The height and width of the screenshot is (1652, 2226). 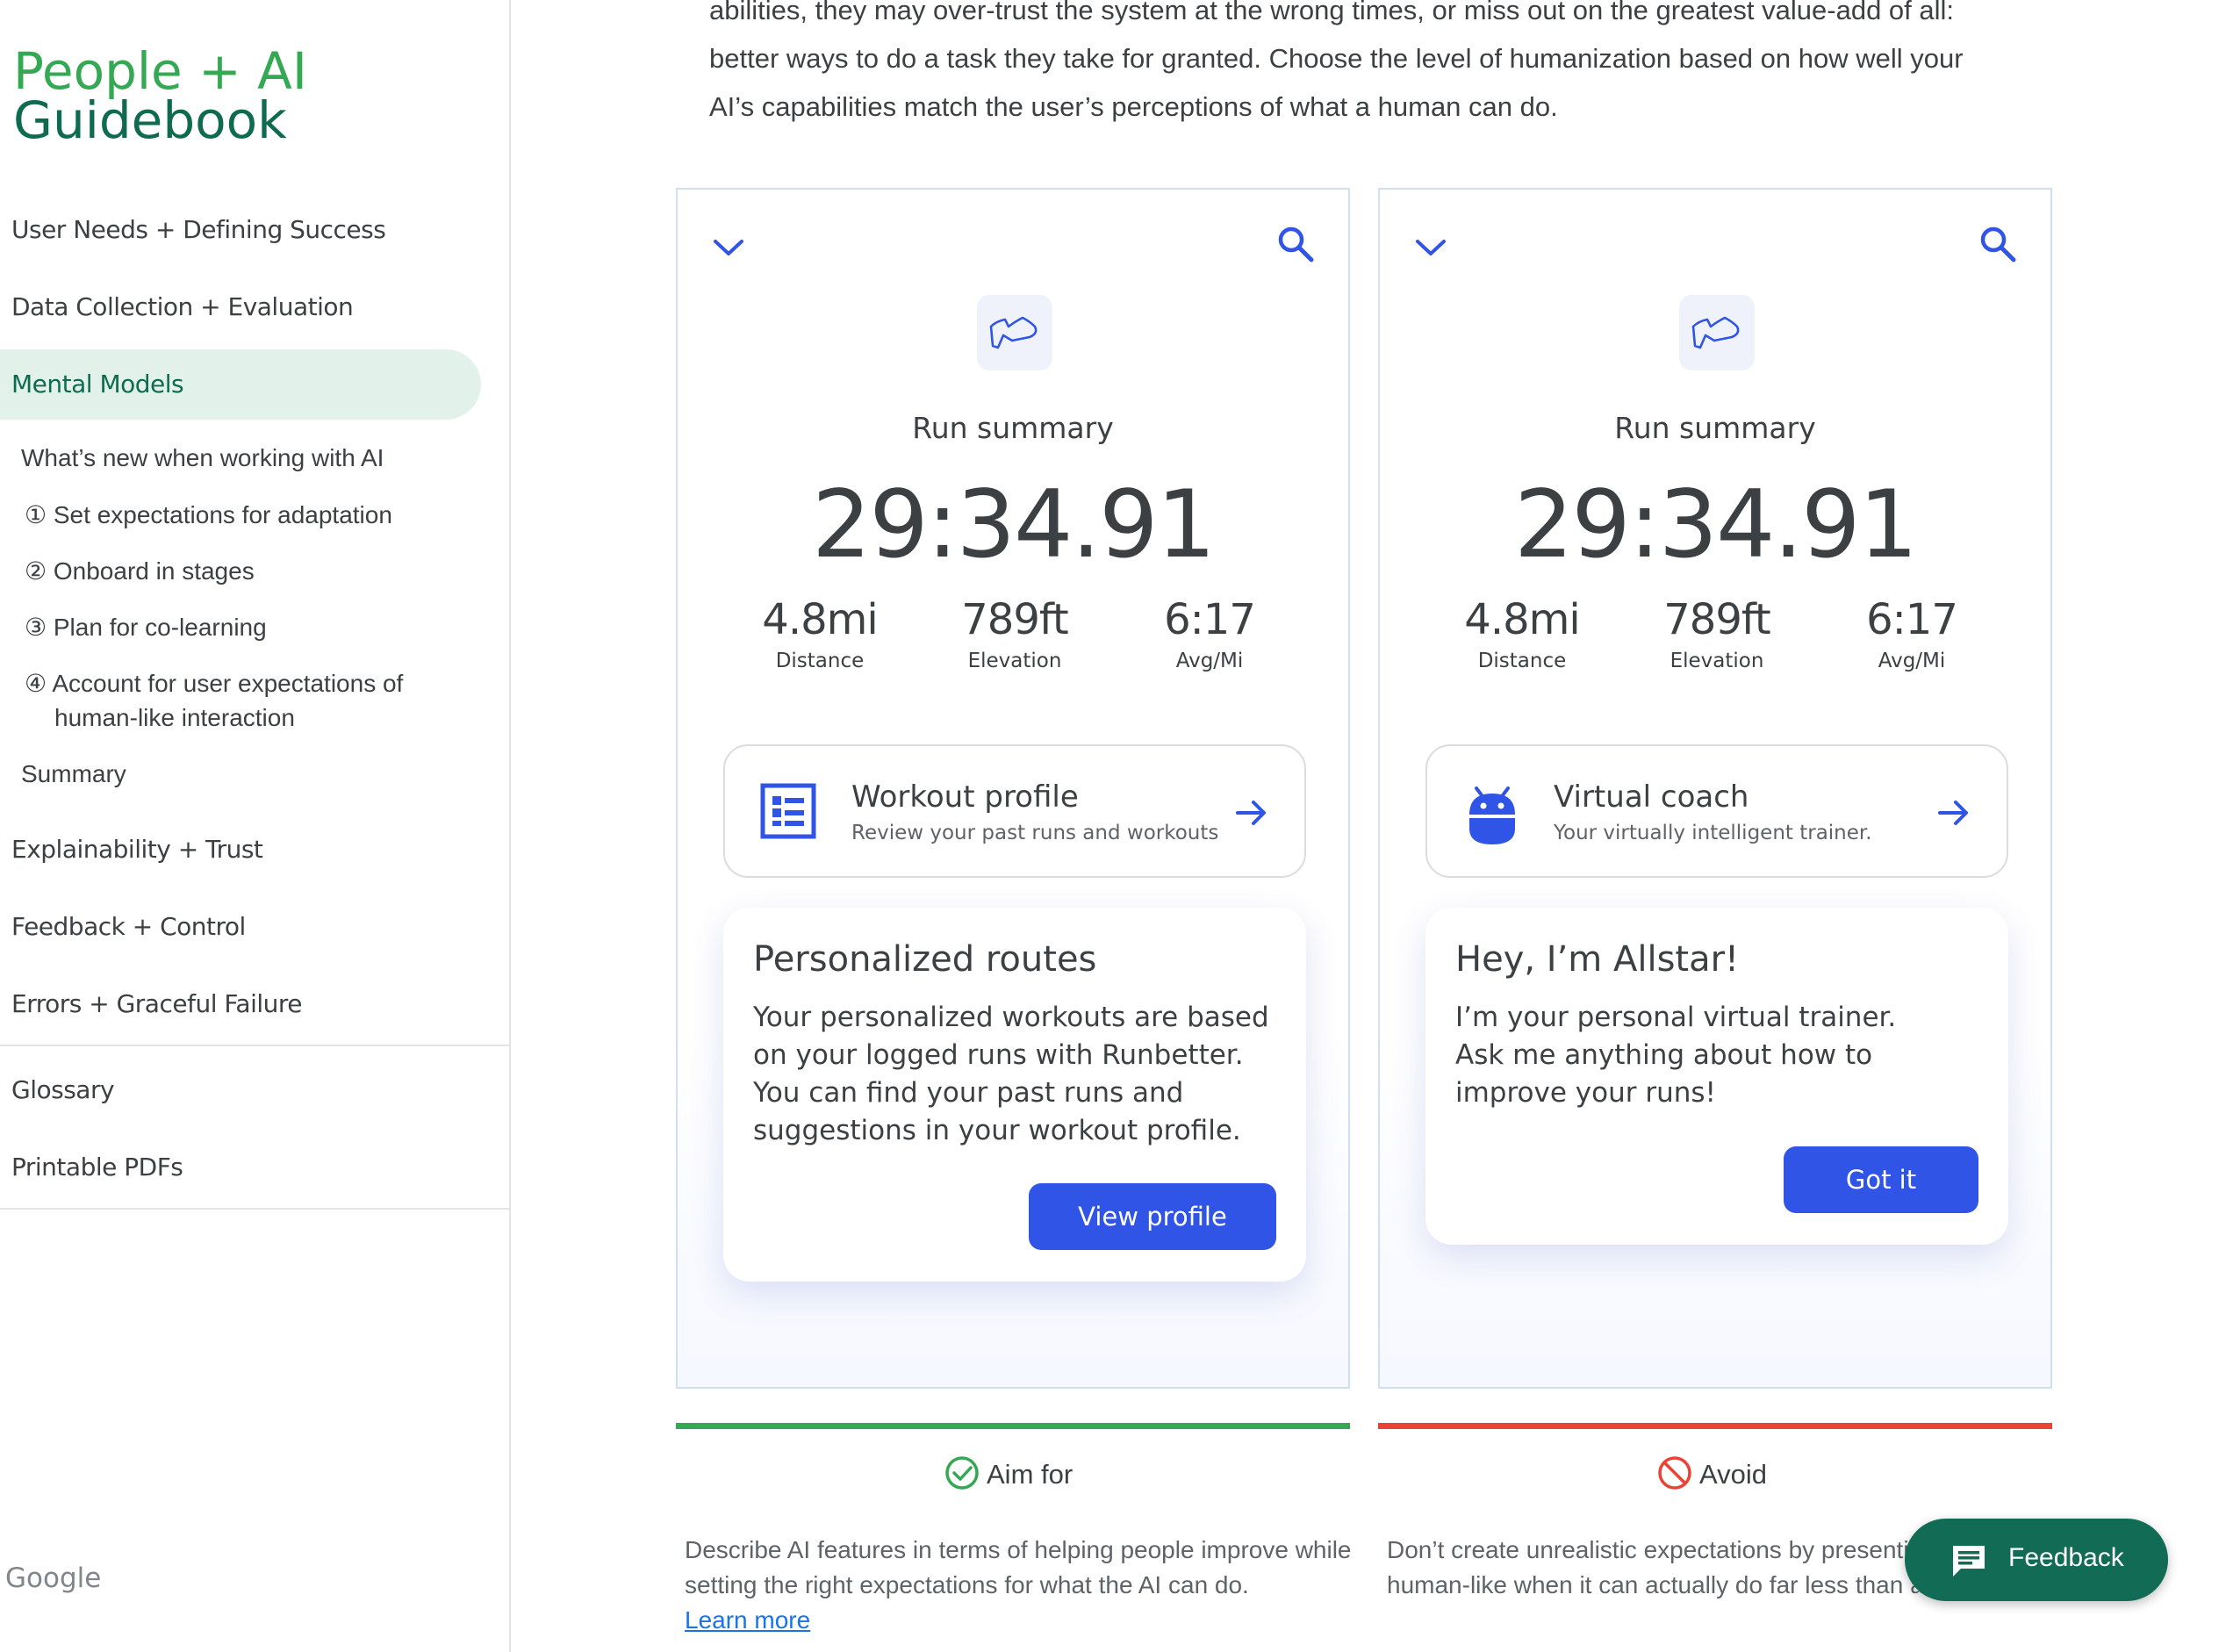 What do you see at coordinates (1715, 1426) in the screenshot?
I see `avoid-bar` at bounding box center [1715, 1426].